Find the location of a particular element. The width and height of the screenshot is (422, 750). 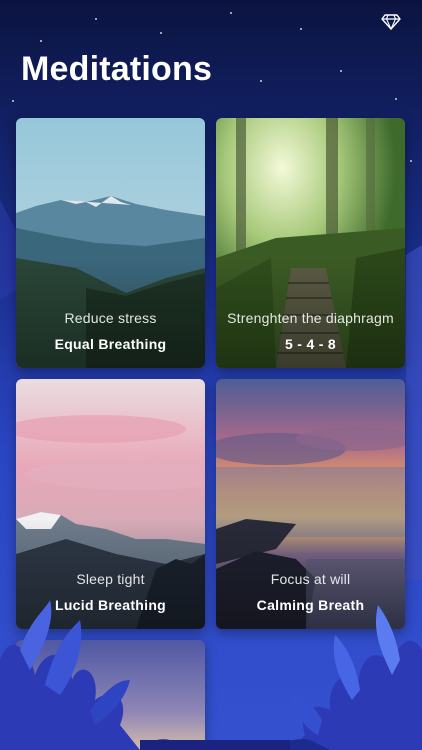

meditation-card-dusk is located at coordinates (110, 695).